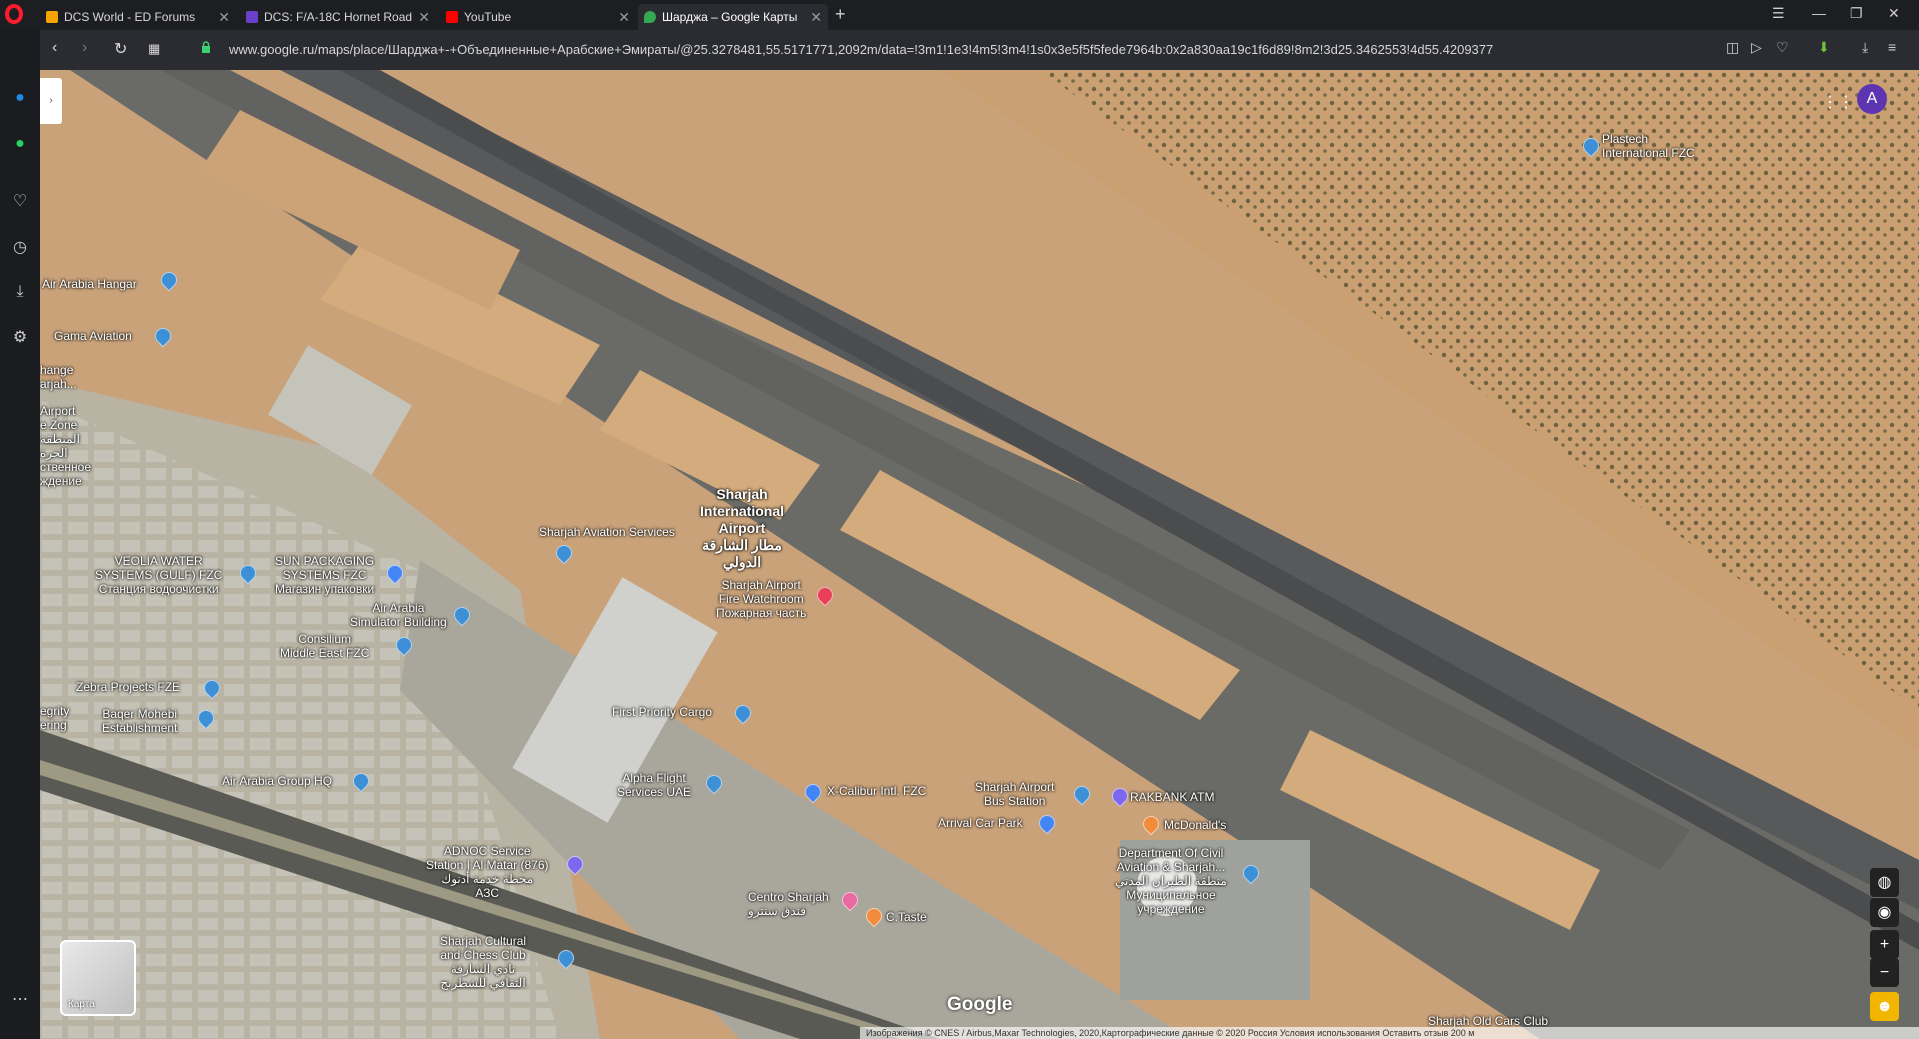 Image resolution: width=1919 pixels, height=1039 pixels. I want to click on lock-icon, so click(206, 47).